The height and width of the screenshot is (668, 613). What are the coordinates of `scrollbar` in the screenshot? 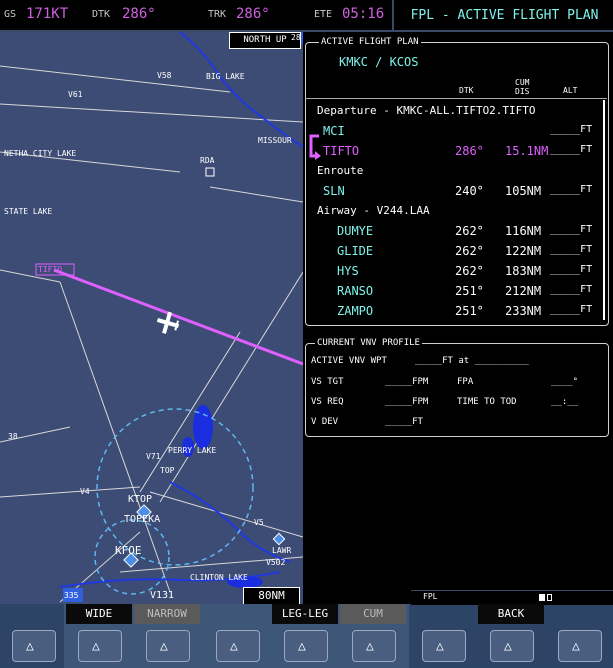 It's located at (604, 210).